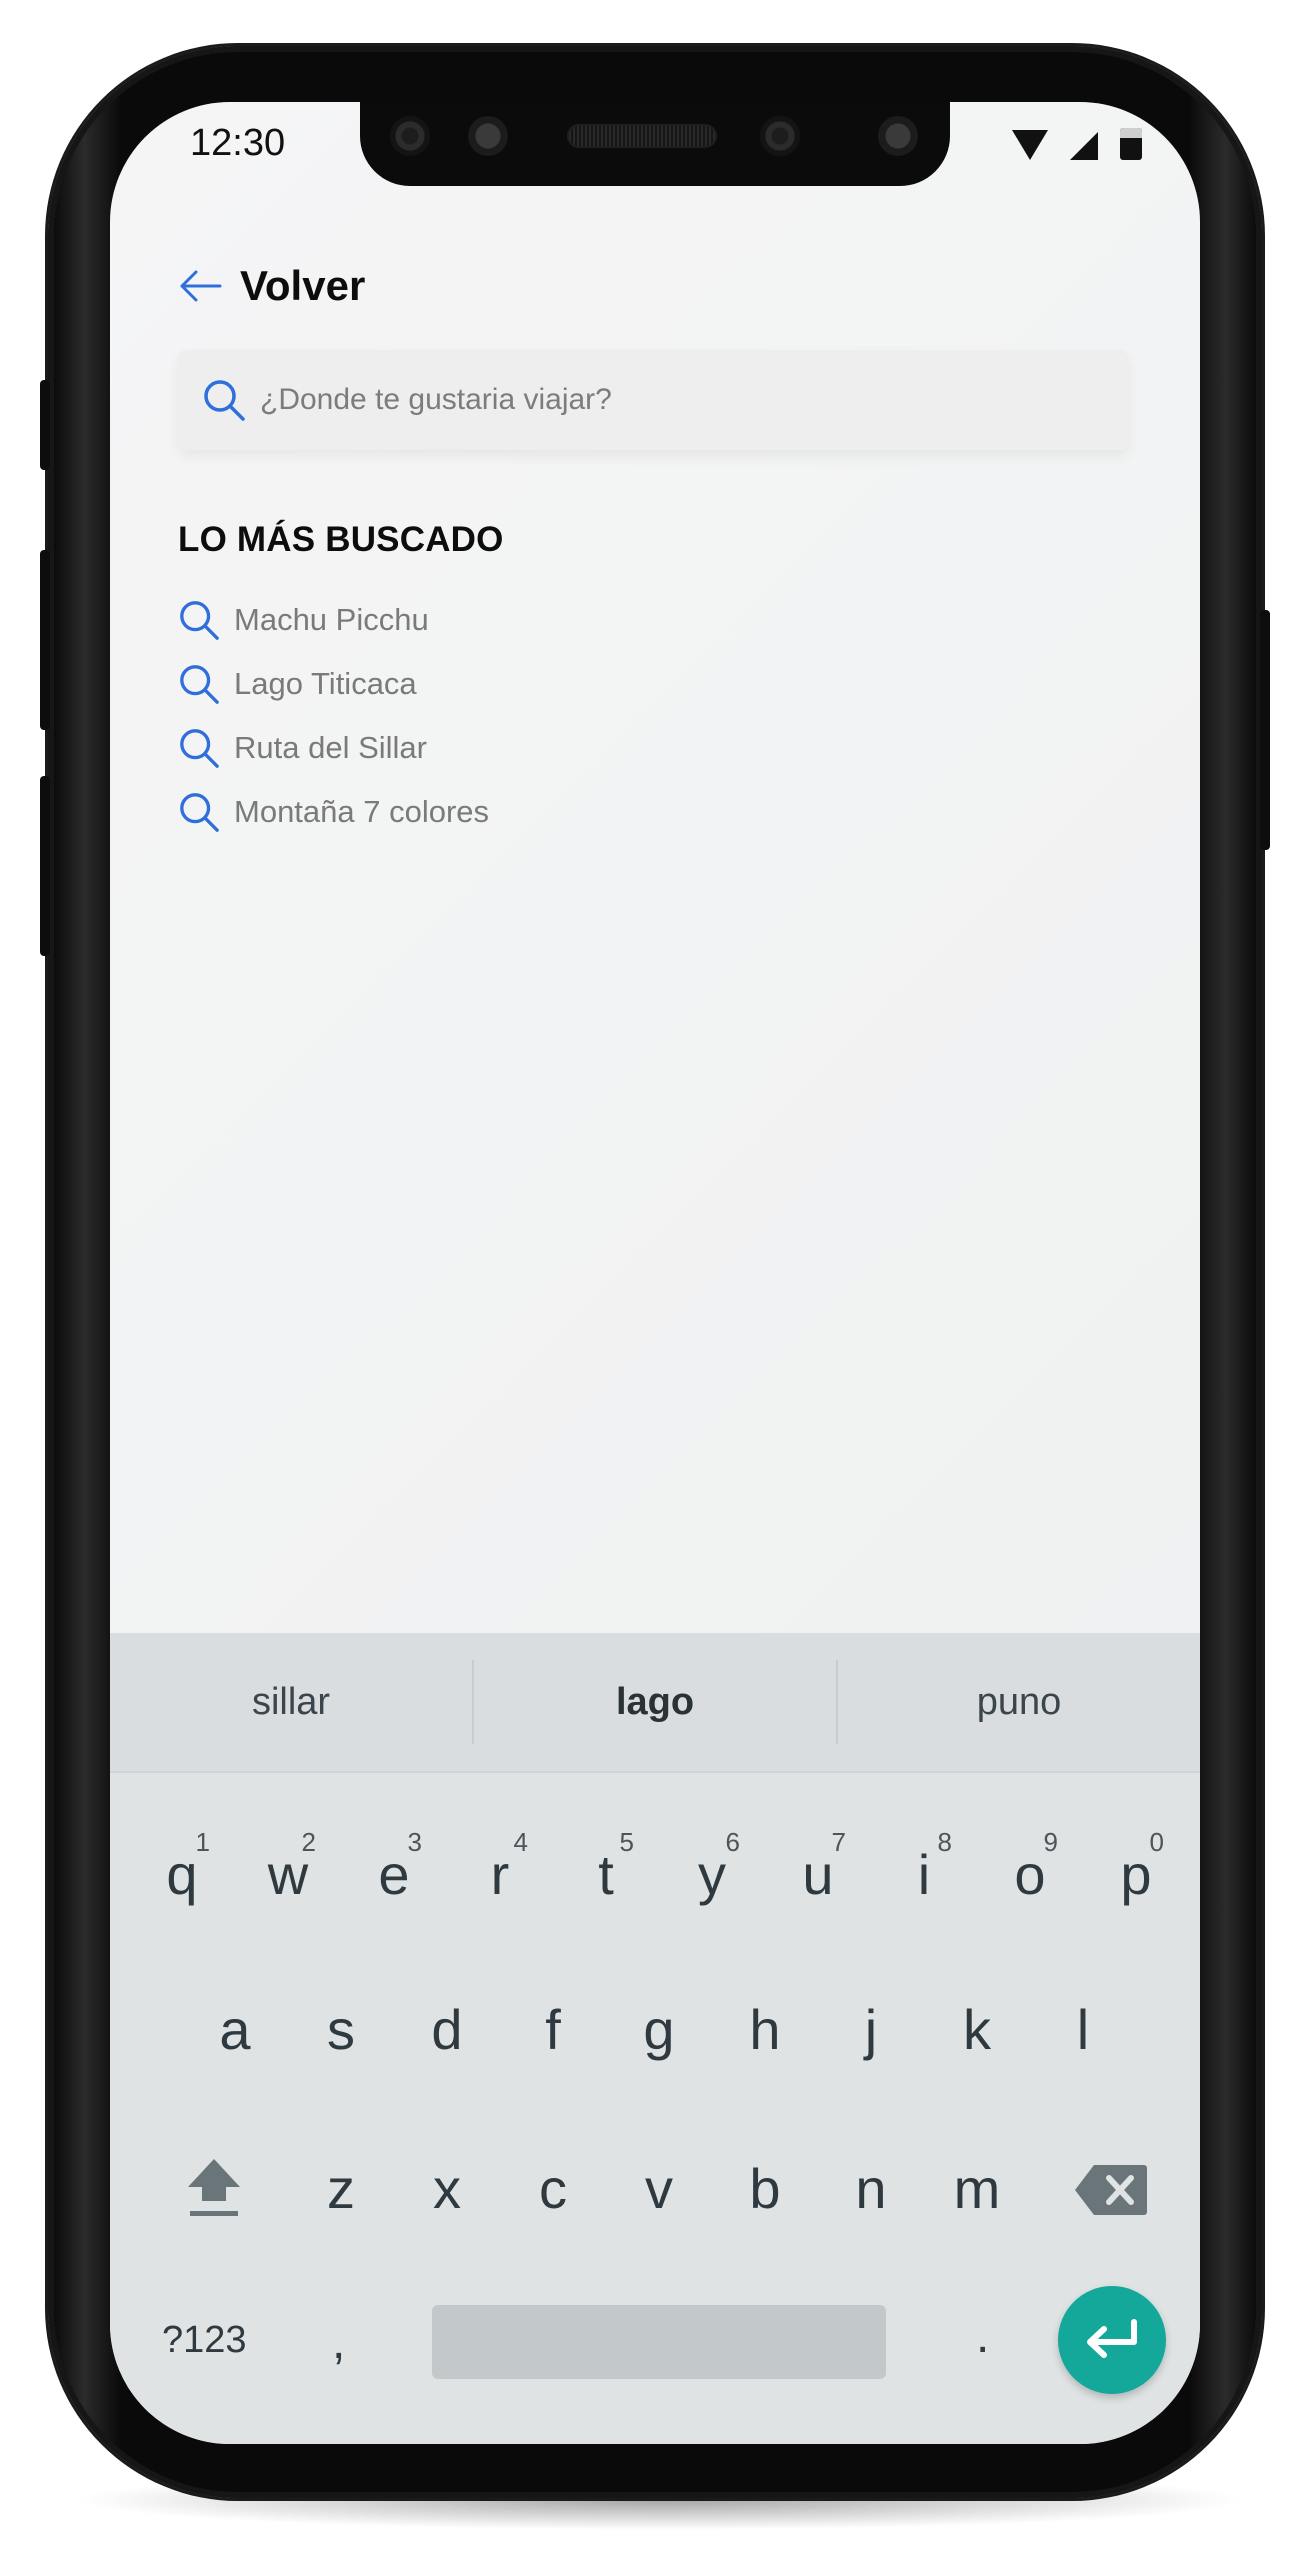 The image size is (1300, 2552). Describe the element at coordinates (1131, 144) in the screenshot. I see `battery-icon` at that location.